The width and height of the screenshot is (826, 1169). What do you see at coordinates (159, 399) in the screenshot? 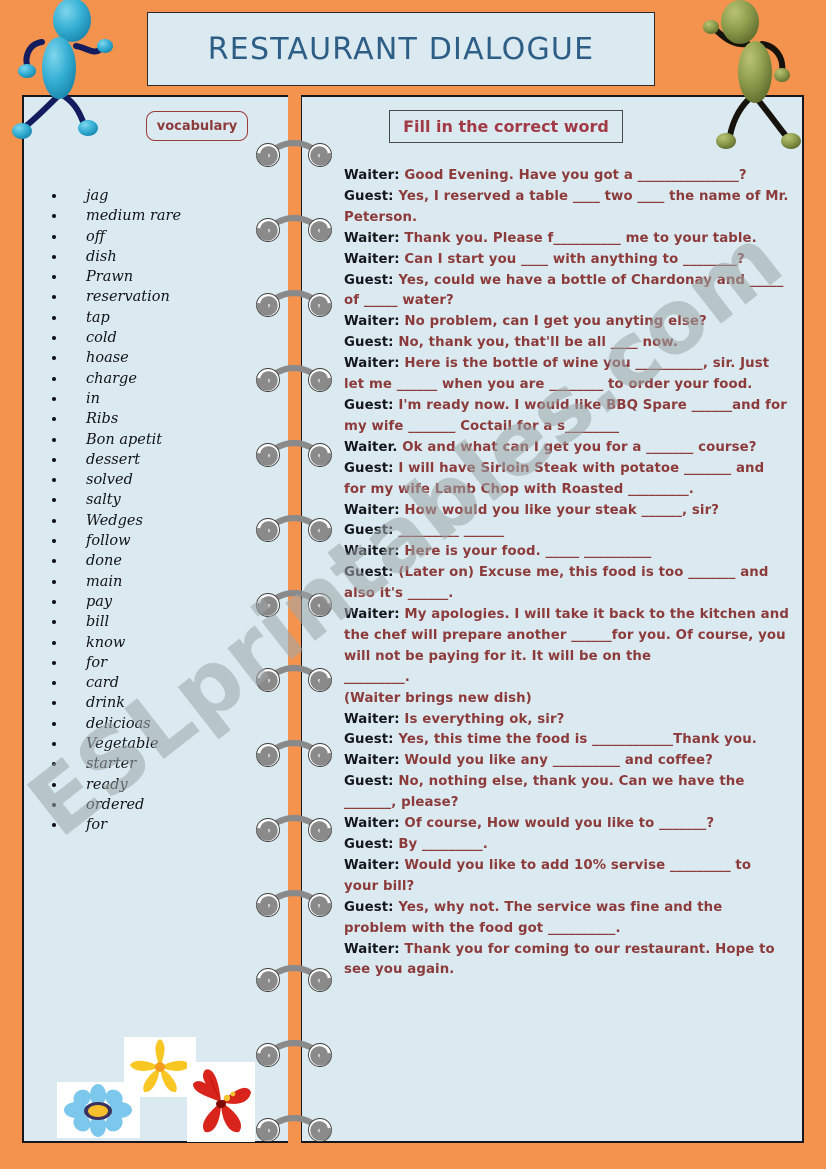
I see `vocabulary-item: in` at bounding box center [159, 399].